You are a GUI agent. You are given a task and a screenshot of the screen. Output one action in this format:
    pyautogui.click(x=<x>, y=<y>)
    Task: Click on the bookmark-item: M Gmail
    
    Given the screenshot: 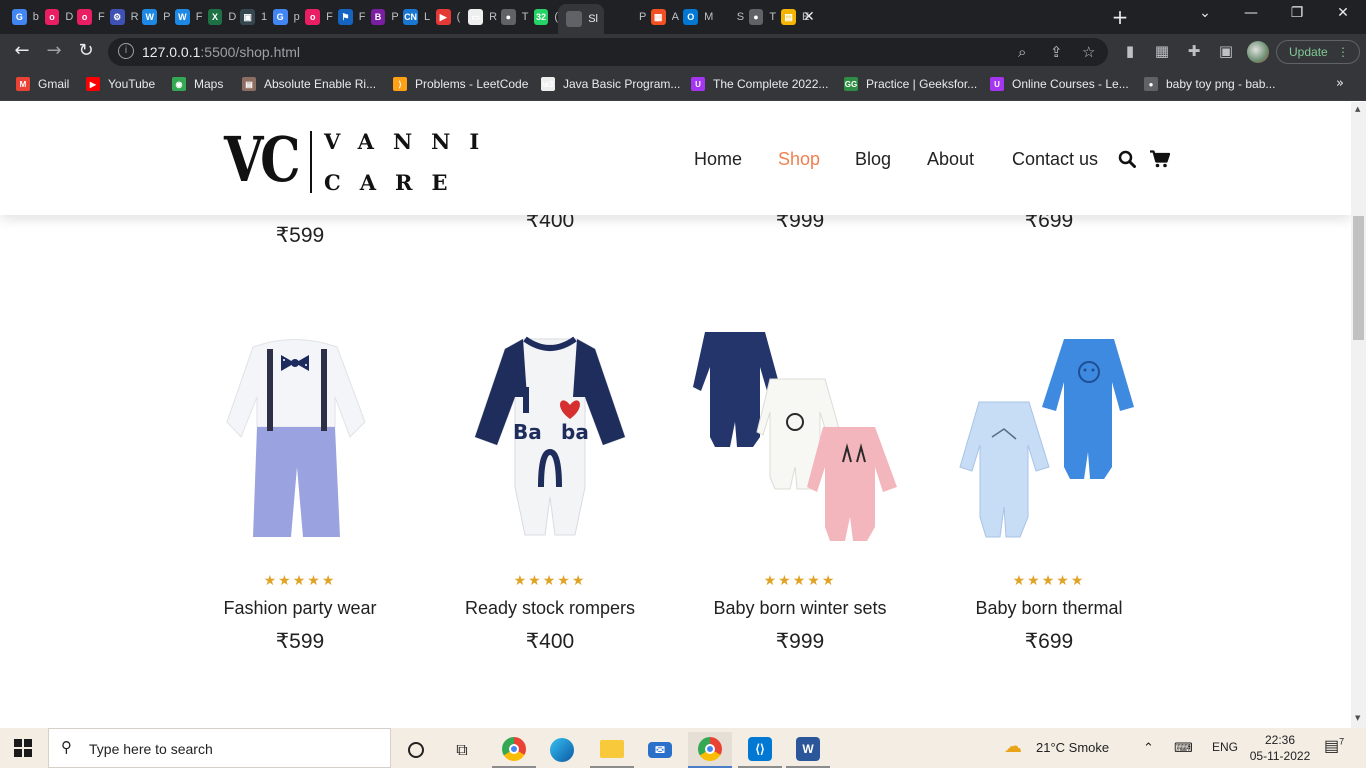 What is the action you would take?
    pyautogui.click(x=42, y=84)
    